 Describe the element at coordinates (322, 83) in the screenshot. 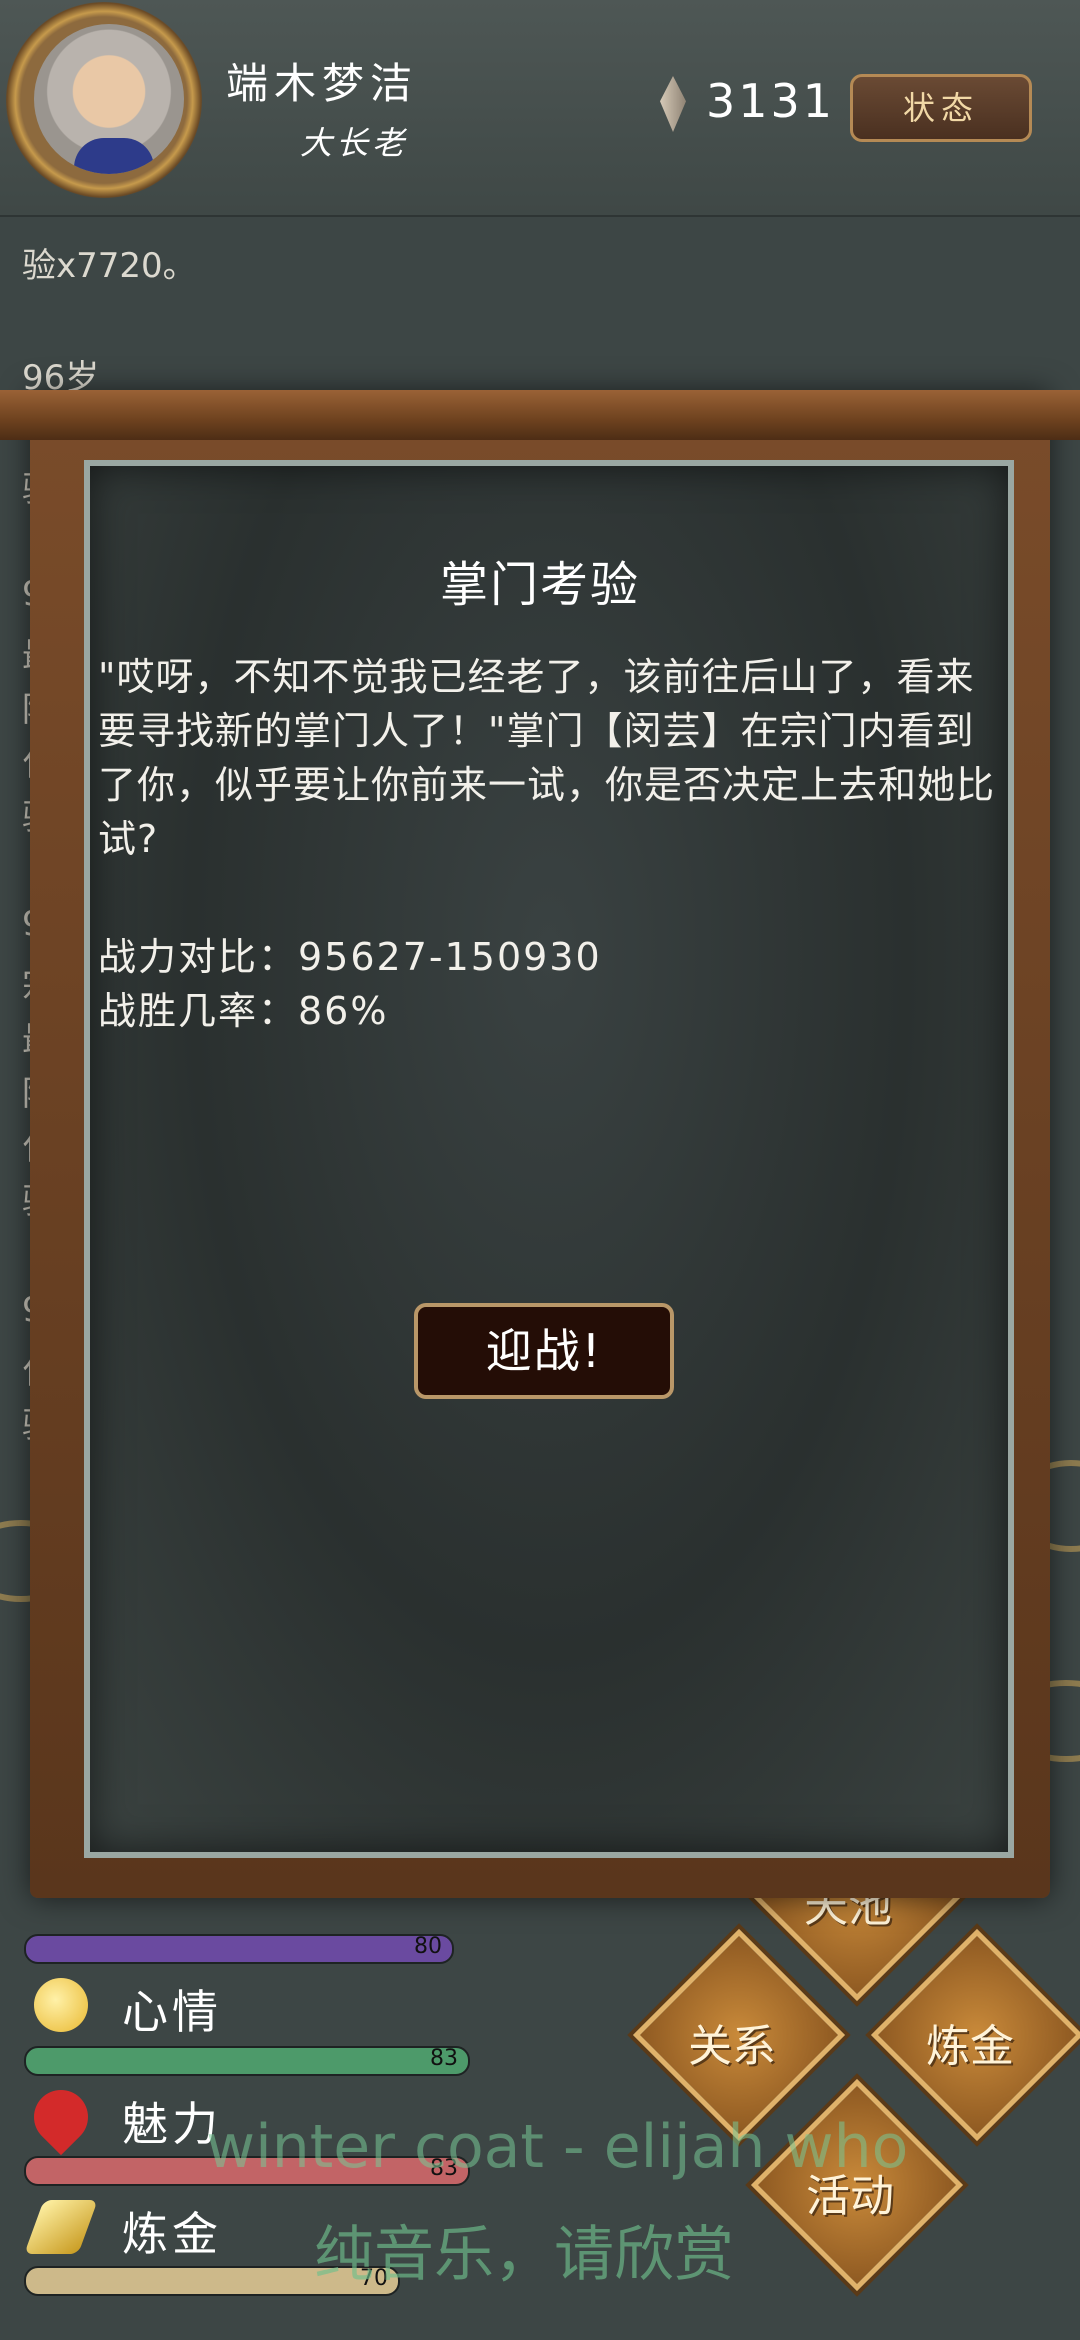

I see `character-name: 端木梦洁` at that location.